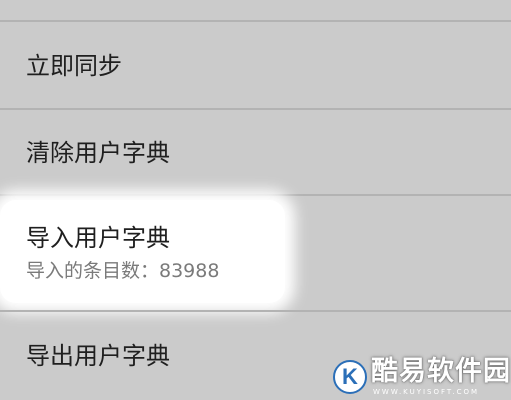  Describe the element at coordinates (123, 271) in the screenshot. I see `import-entry-count: 导入的条目数：83988` at that location.